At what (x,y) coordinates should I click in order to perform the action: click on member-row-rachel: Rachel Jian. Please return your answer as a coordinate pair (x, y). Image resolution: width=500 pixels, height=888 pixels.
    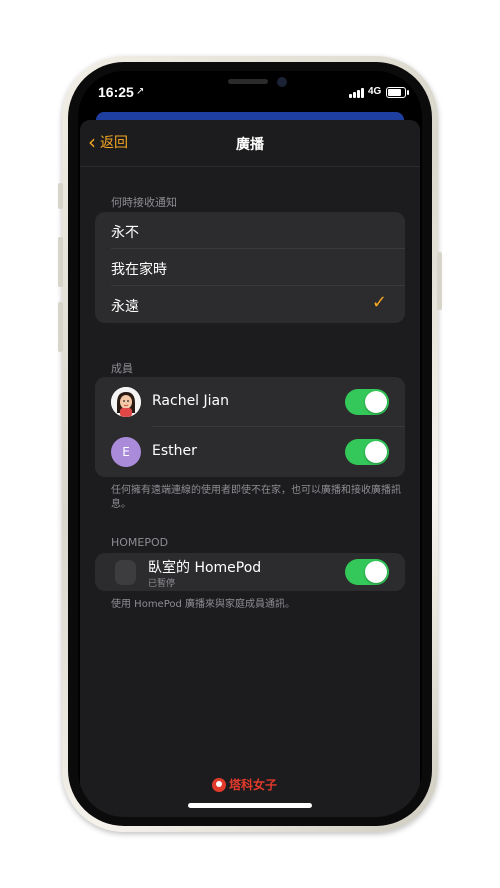
    Looking at the image, I should click on (250, 402).